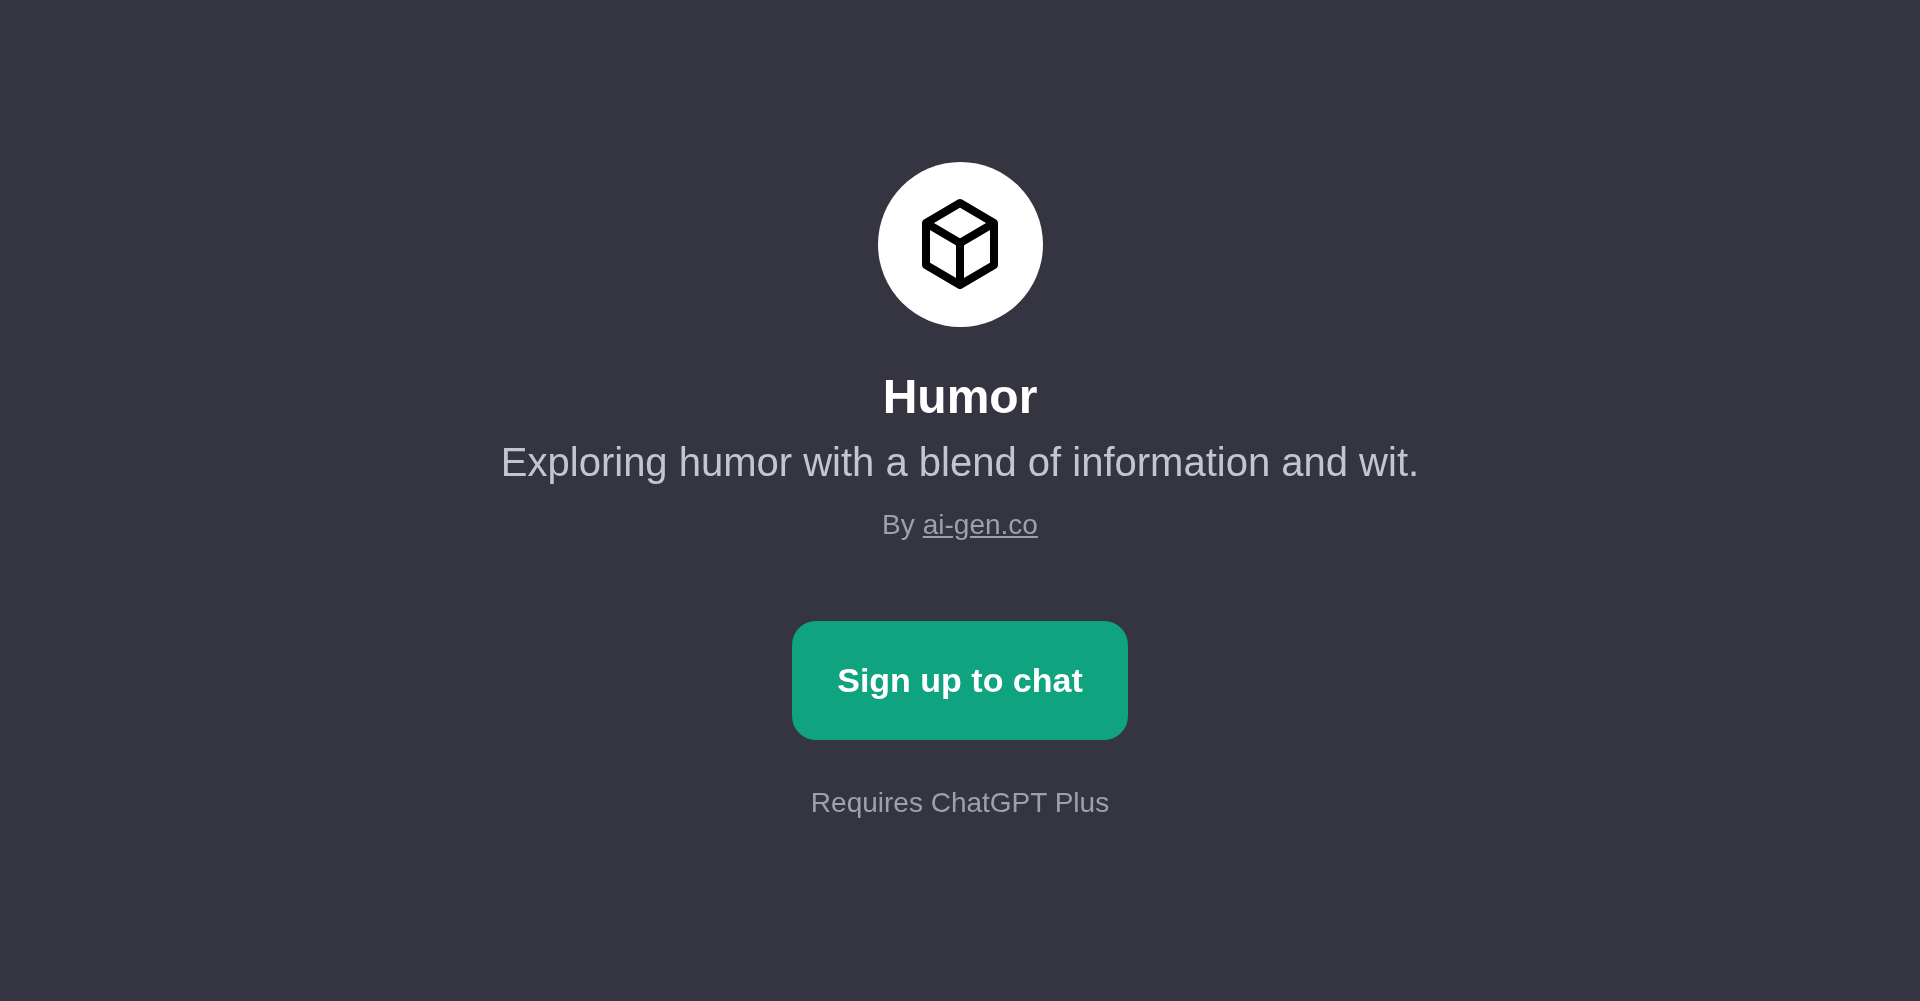 Image resolution: width=1920 pixels, height=1001 pixels. I want to click on requirement-note: Requires ChatGPT Plus, so click(960, 803).